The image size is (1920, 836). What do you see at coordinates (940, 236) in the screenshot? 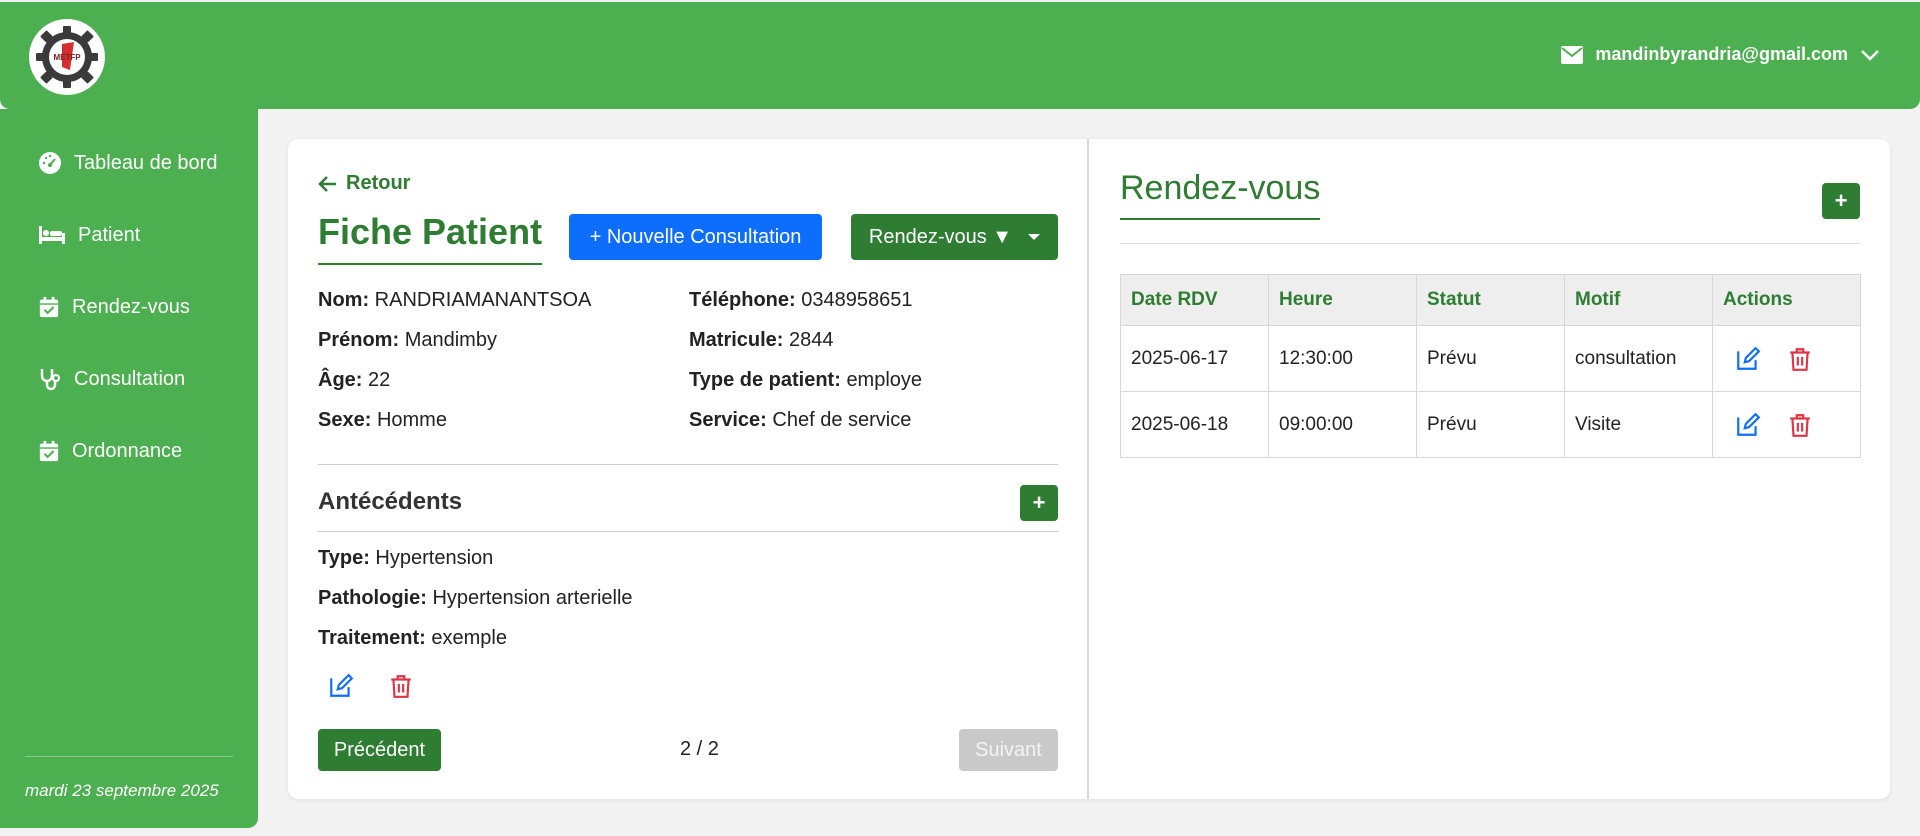
I see `rendez-vous-dropdown-label: Rendez-vous ▼` at bounding box center [940, 236].